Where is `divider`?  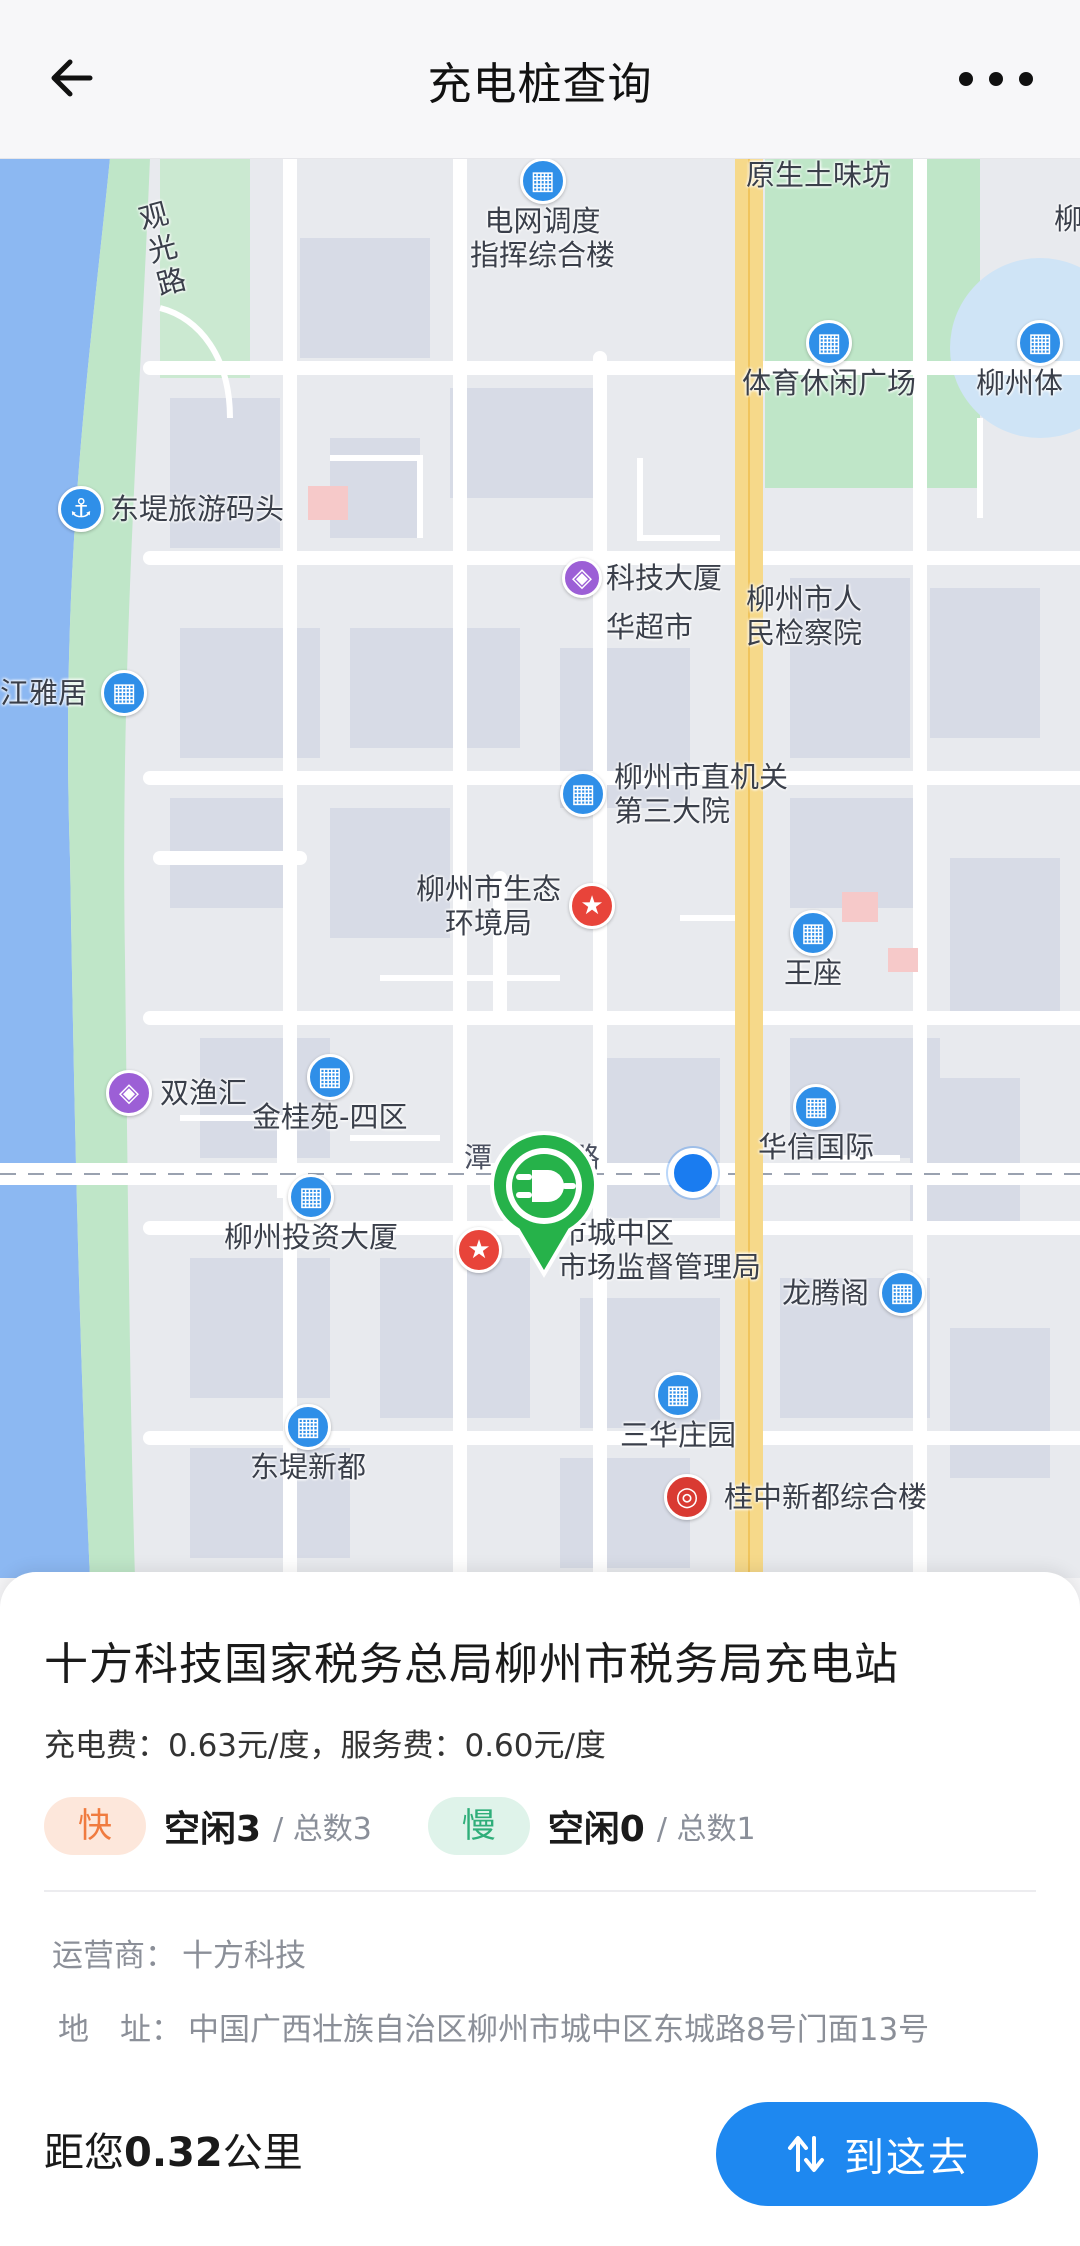
divider is located at coordinates (540, 1891).